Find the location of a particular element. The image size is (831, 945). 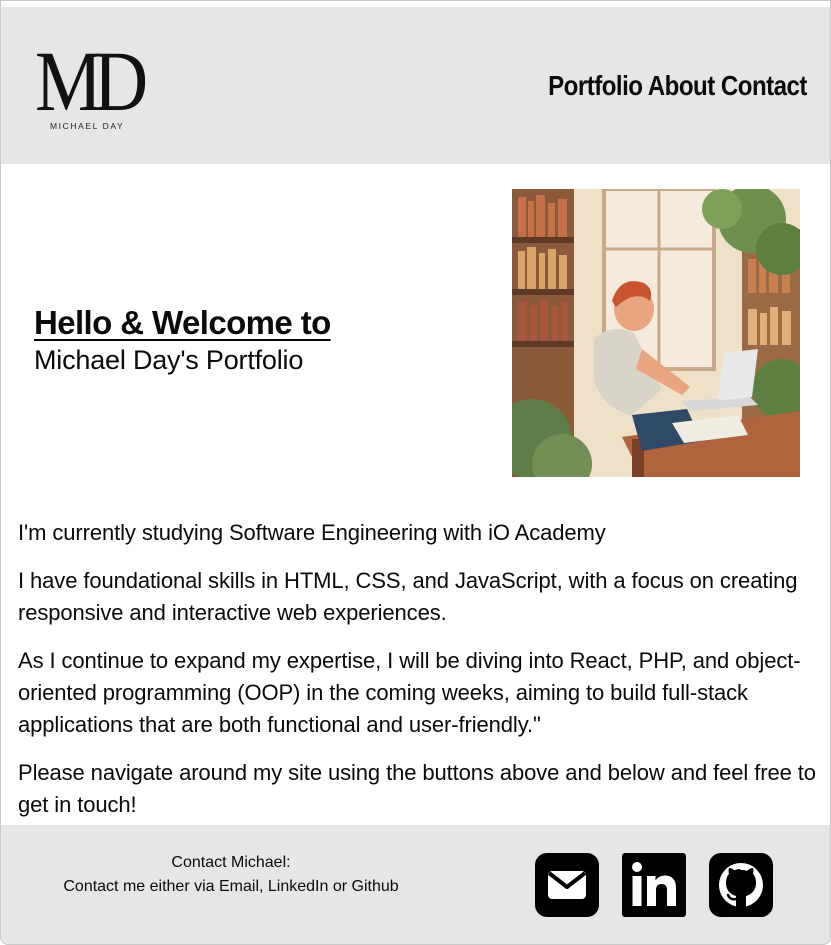

main-nav: Portfolio About Contact is located at coordinates (677, 86).